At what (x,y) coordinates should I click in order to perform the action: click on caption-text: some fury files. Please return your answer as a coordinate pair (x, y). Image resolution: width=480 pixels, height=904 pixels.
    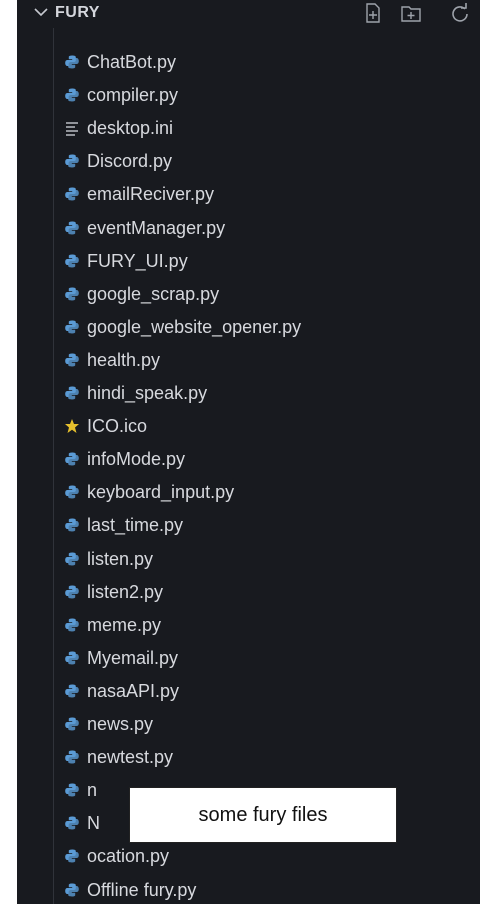
    Looking at the image, I should click on (263, 814).